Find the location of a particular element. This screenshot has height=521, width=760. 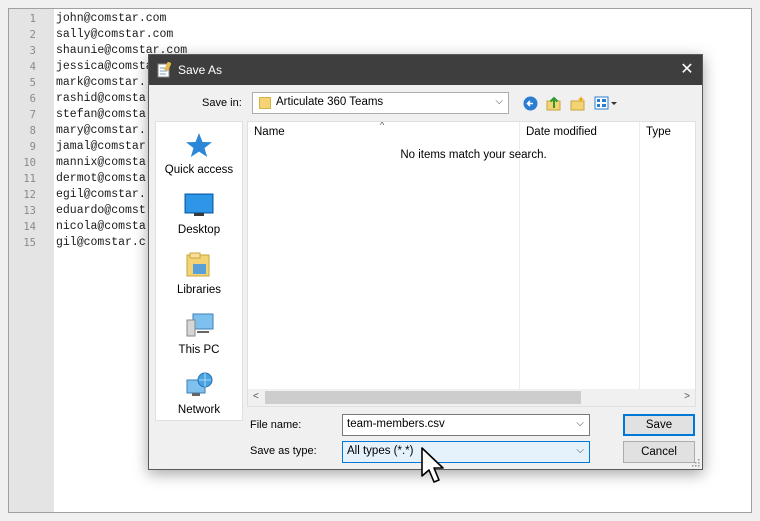

column-date-modified: Date modified is located at coordinates (561, 132).